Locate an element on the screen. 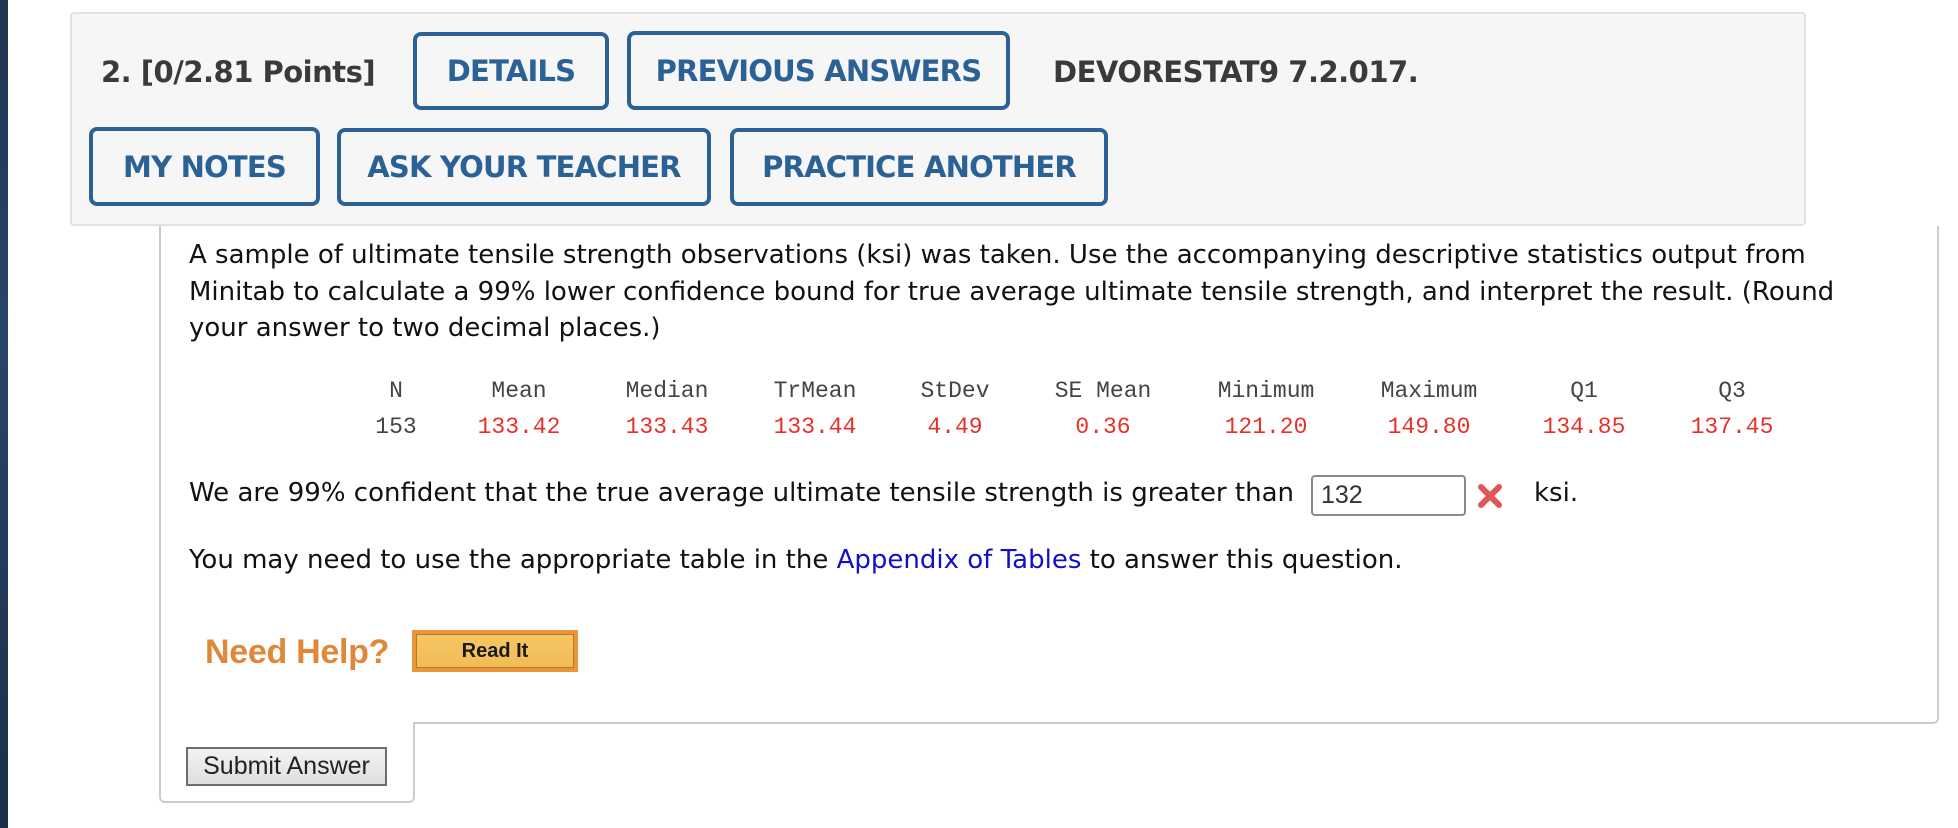 This screenshot has height=828, width=1958. answer-unit: ksi. is located at coordinates (1556, 493).